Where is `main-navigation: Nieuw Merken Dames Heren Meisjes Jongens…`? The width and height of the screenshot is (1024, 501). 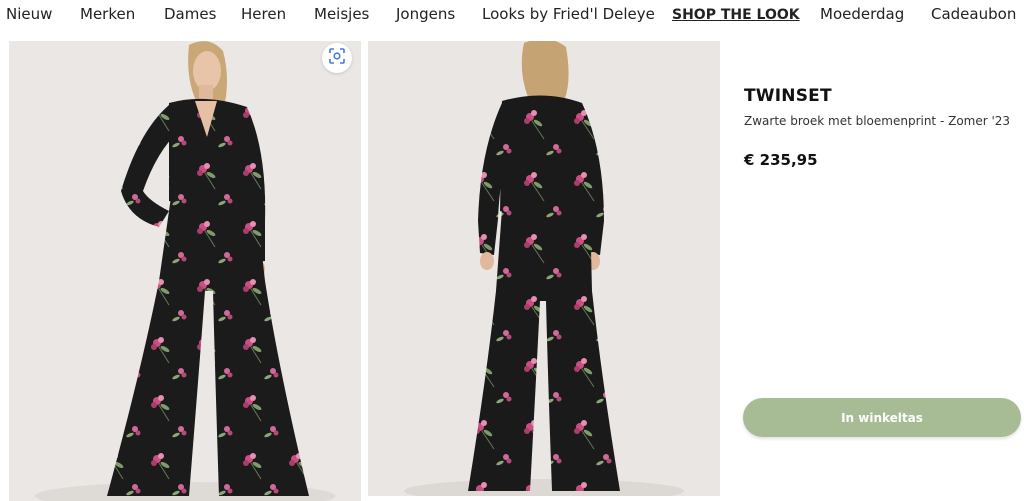
main-navigation: Nieuw Merken Dames Heren Meisjes Jongens… is located at coordinates (512, 15).